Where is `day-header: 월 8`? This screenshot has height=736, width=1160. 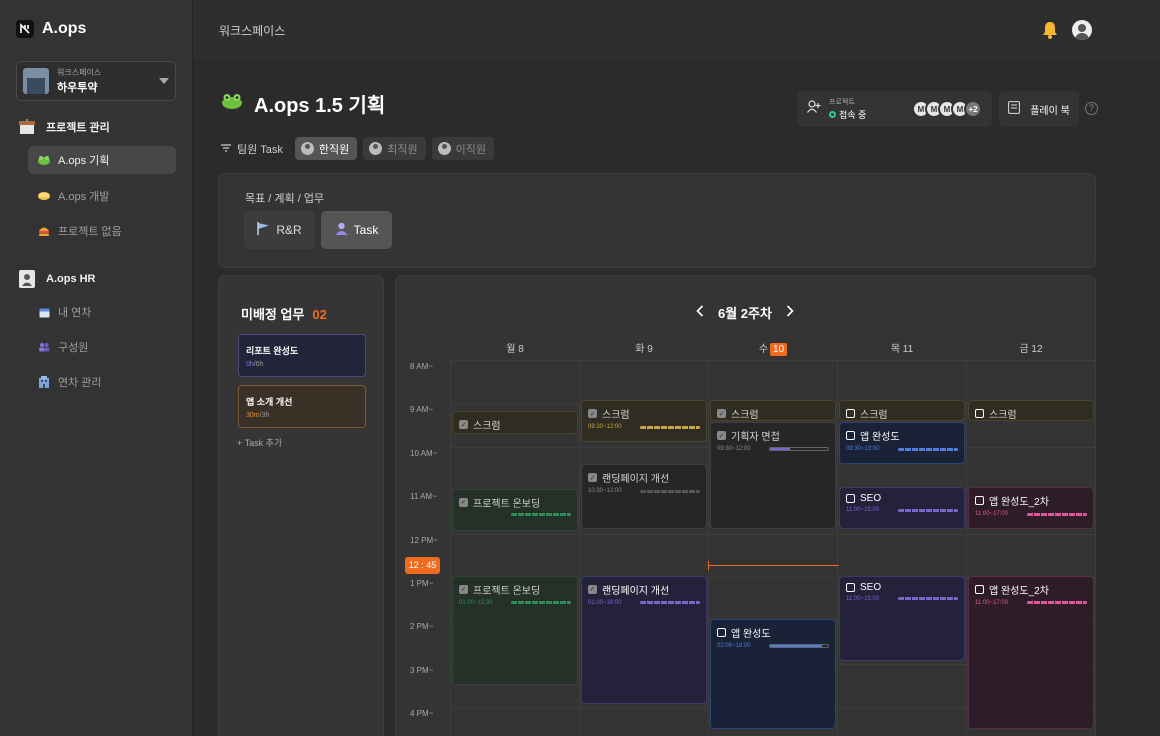 day-header: 월 8 is located at coordinates (515, 347).